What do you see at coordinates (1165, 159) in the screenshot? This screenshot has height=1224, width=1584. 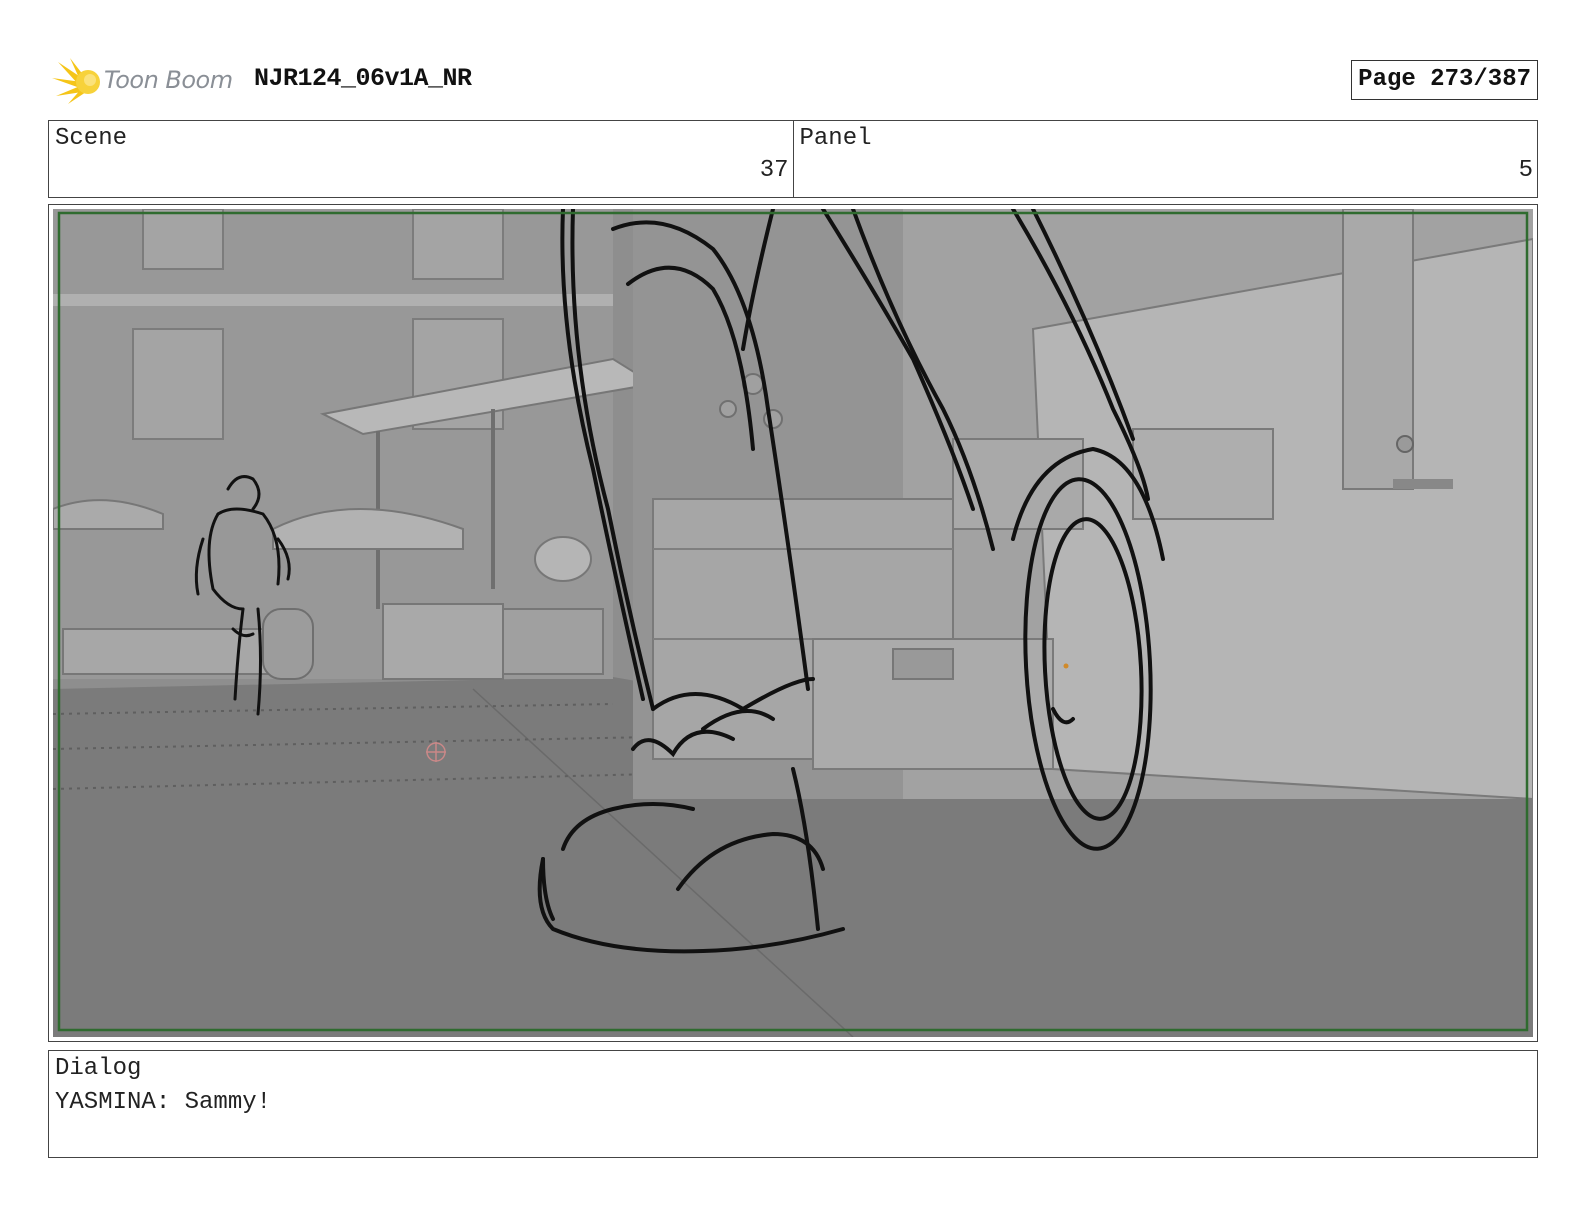 I see `panel-cell: Panel 5` at bounding box center [1165, 159].